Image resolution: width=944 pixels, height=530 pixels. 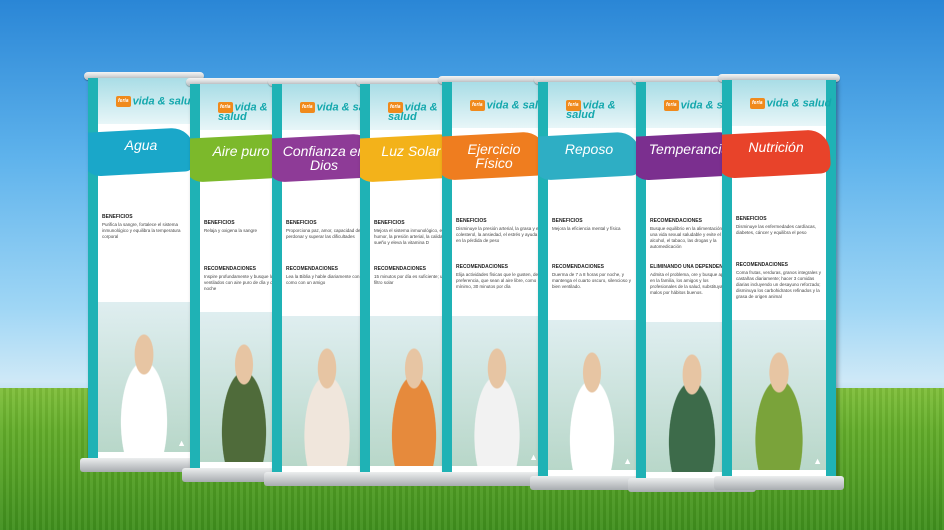 I want to click on banner-title: Nutrición, so click(x=776, y=147).